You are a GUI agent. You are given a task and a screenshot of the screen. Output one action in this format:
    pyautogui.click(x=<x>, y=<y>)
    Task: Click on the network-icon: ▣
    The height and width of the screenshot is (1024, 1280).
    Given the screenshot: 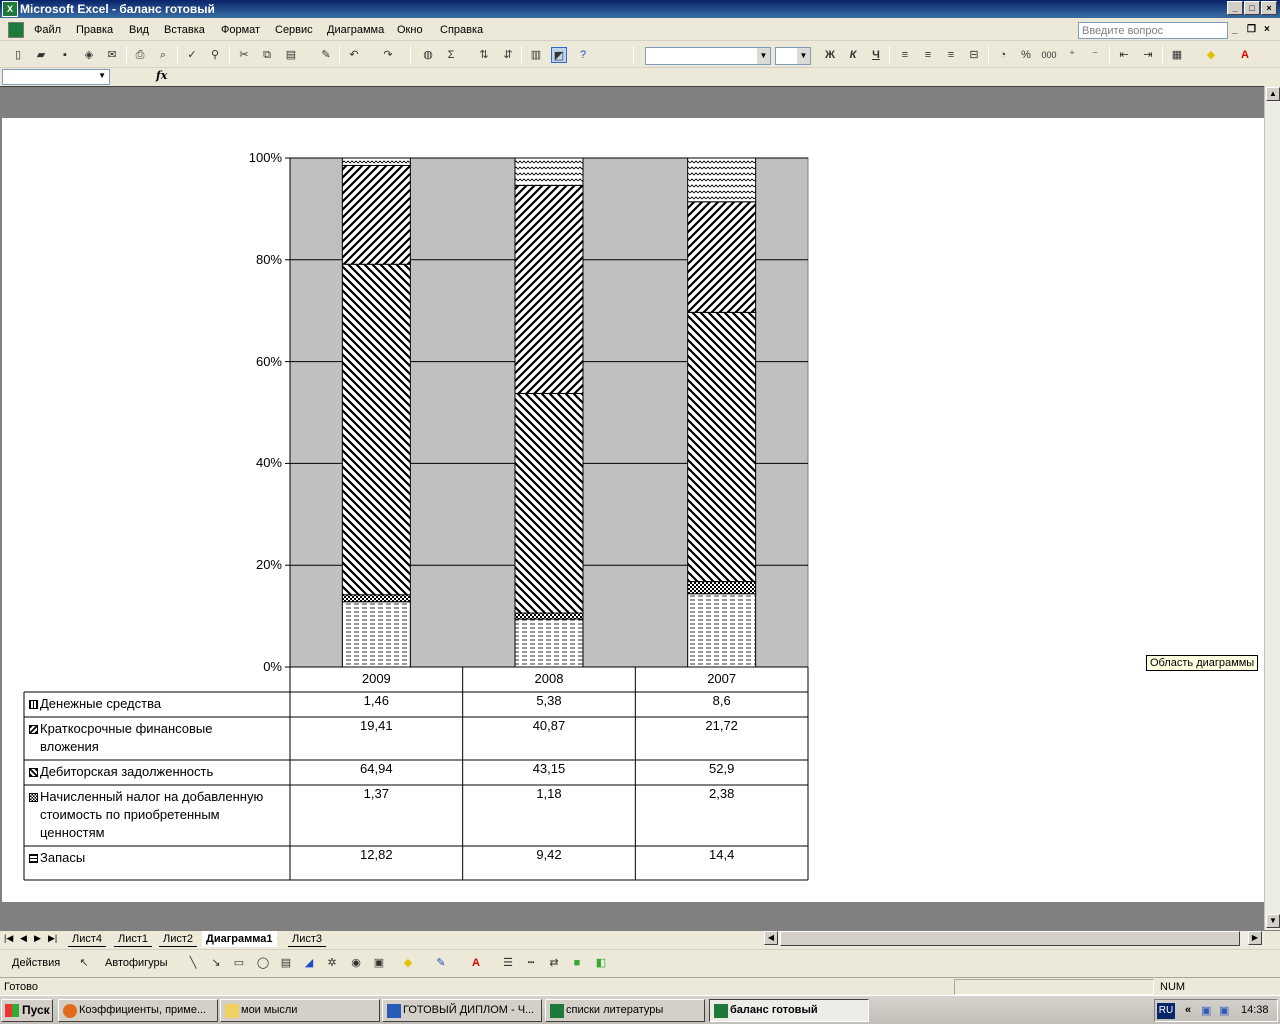 What is the action you would take?
    pyautogui.click(x=1206, y=1010)
    